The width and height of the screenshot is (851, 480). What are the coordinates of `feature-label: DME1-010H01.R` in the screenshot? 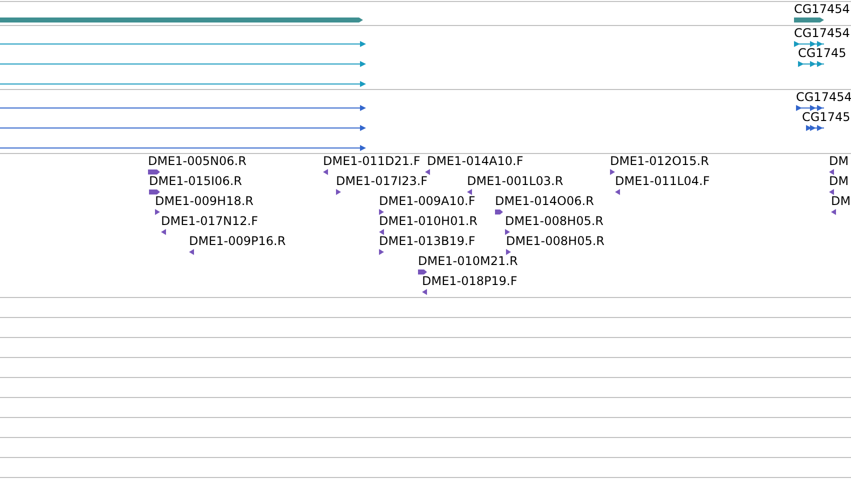 It's located at (428, 221).